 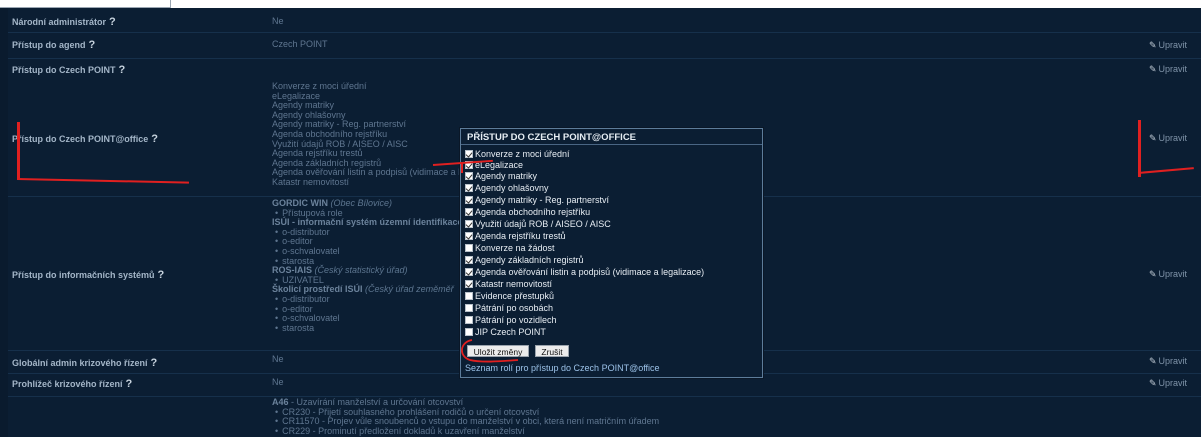 I want to click on annotation-circle, so click(x=490, y=351).